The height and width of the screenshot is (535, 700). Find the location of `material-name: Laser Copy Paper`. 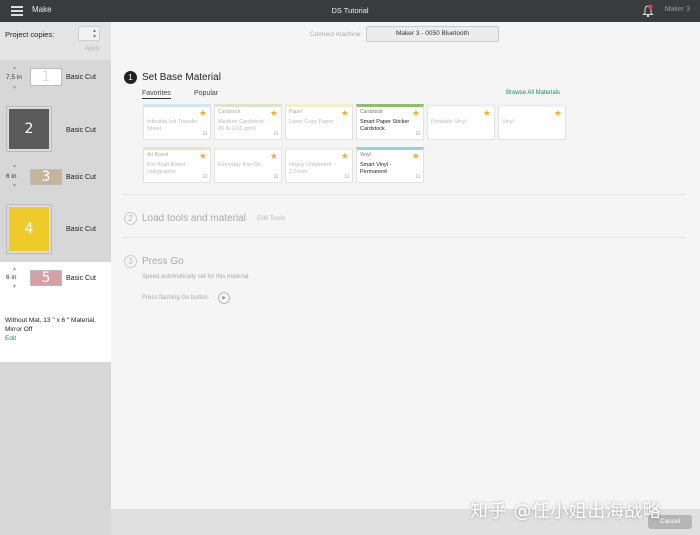

material-name: Laser Copy Paper is located at coordinates (311, 122).